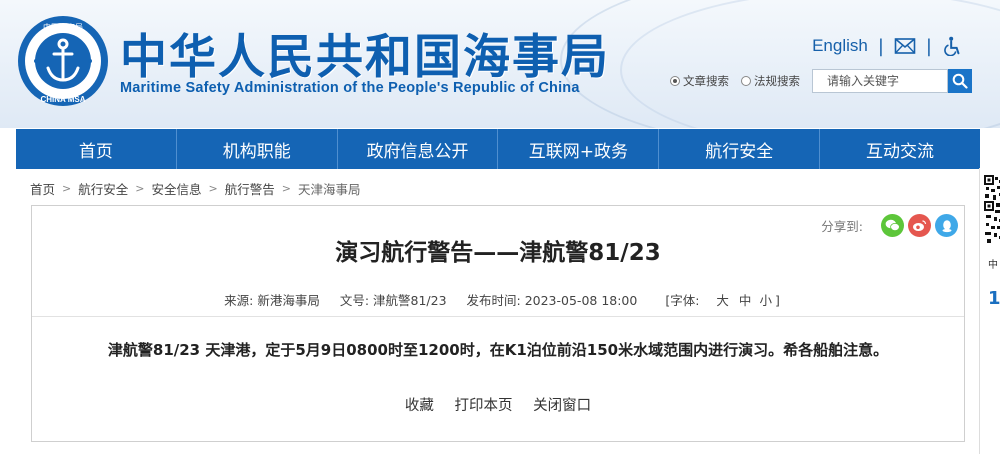  What do you see at coordinates (484, 406) in the screenshot?
I see `print-button: 打印本页` at bounding box center [484, 406].